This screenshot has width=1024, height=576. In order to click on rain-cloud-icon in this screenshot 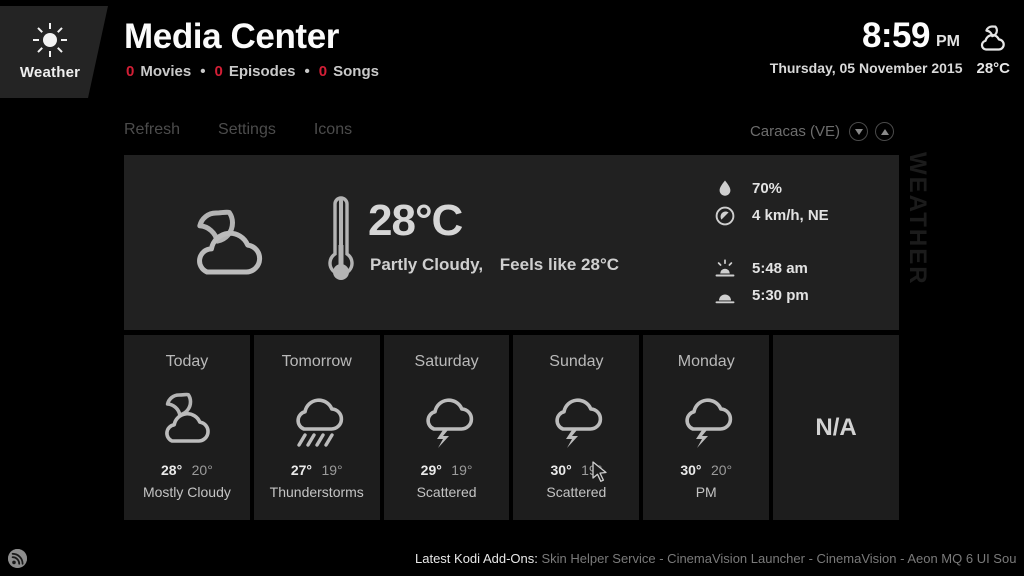, I will do `click(317, 419)`.